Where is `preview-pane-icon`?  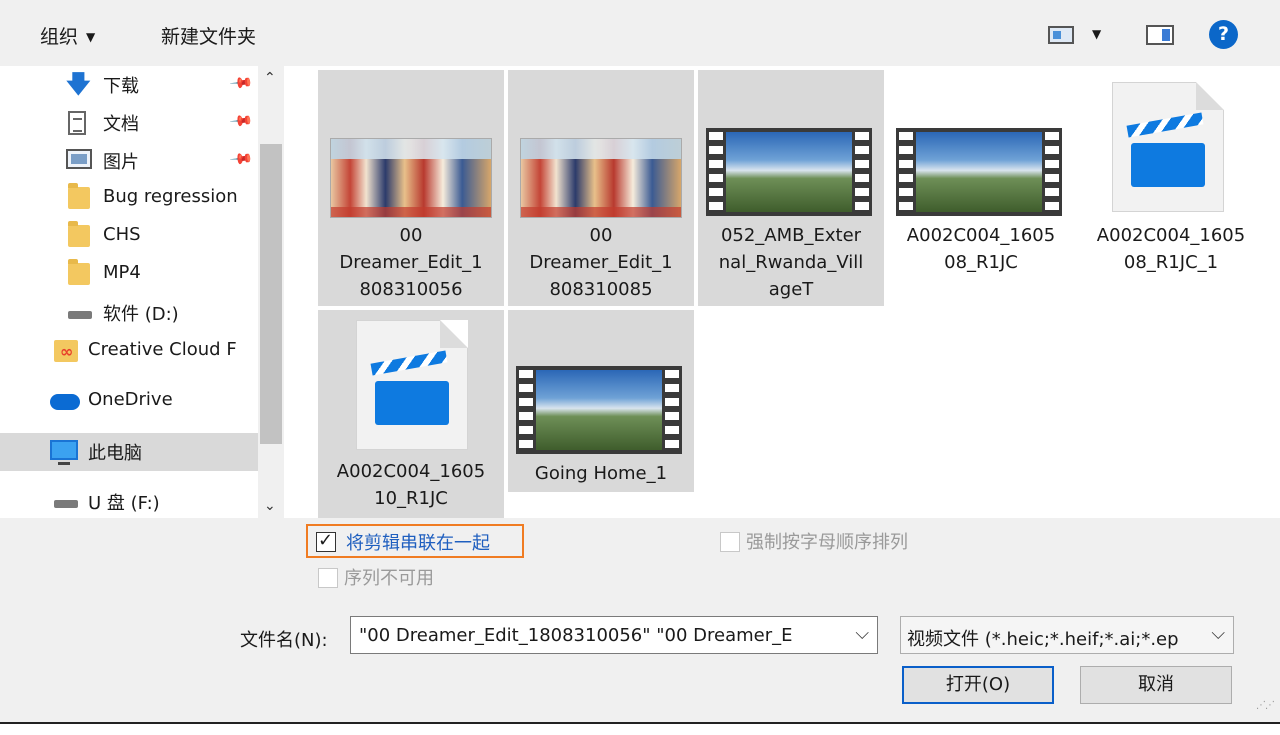
preview-pane-icon is located at coordinates (1160, 35).